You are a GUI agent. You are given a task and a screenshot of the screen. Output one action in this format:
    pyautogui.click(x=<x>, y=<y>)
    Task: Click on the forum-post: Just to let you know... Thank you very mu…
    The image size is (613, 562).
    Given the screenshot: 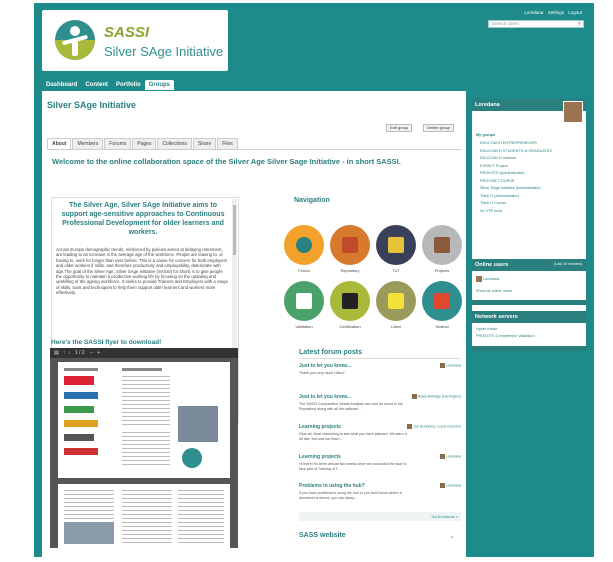 What is the action you would take?
    pyautogui.click(x=380, y=369)
    